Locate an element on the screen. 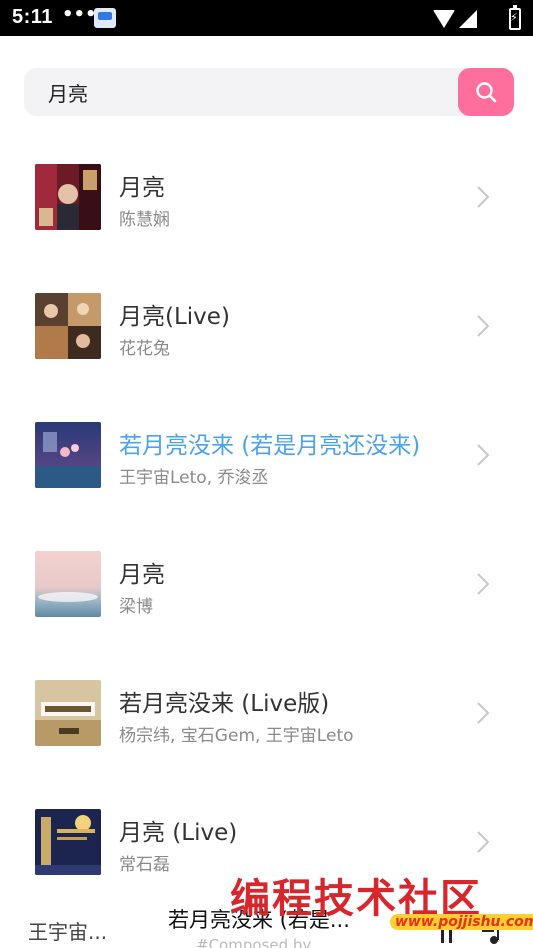  song-item-active: 若月亮没来 (若是月亮还没来) 王宇宙Leto, 乔浚丞 is located at coordinates (266, 452).